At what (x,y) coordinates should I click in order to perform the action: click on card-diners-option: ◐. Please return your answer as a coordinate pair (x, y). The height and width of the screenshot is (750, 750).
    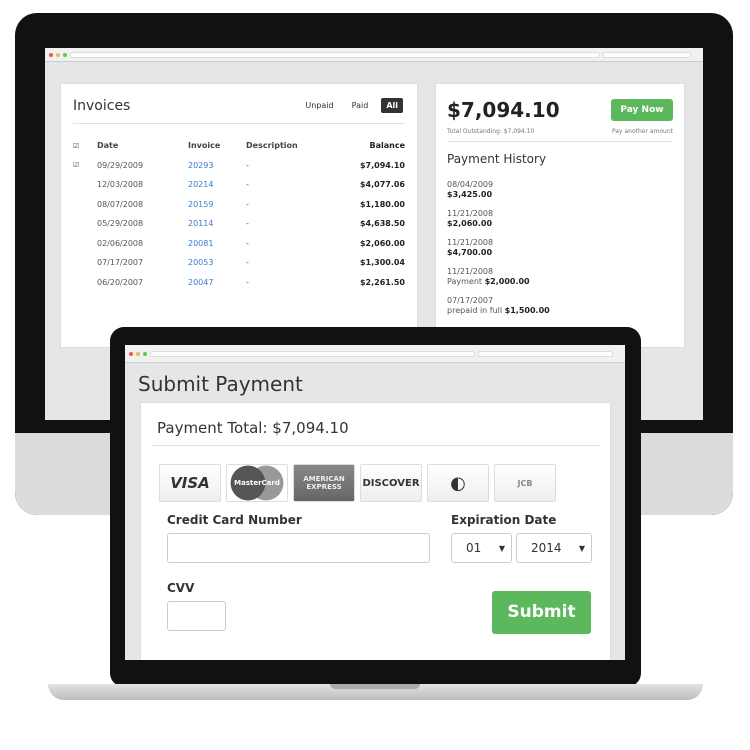
    Looking at the image, I should click on (458, 483).